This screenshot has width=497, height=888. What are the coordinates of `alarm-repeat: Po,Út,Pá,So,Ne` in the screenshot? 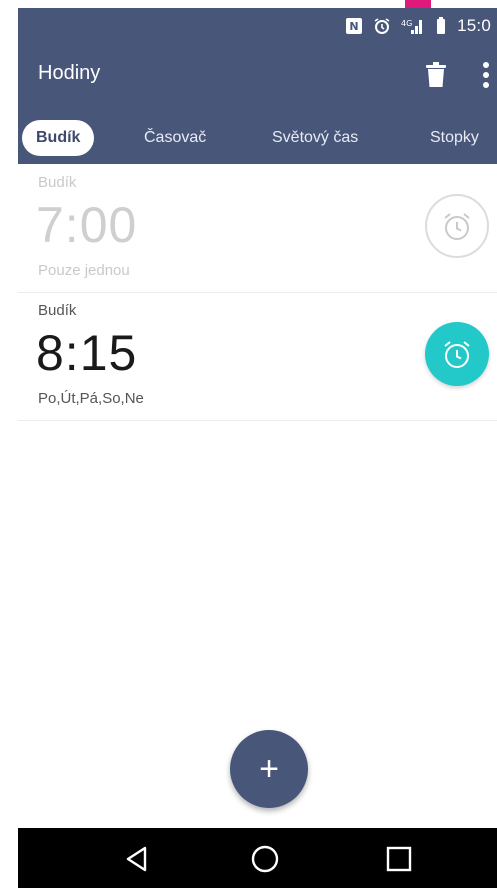 It's located at (91, 398).